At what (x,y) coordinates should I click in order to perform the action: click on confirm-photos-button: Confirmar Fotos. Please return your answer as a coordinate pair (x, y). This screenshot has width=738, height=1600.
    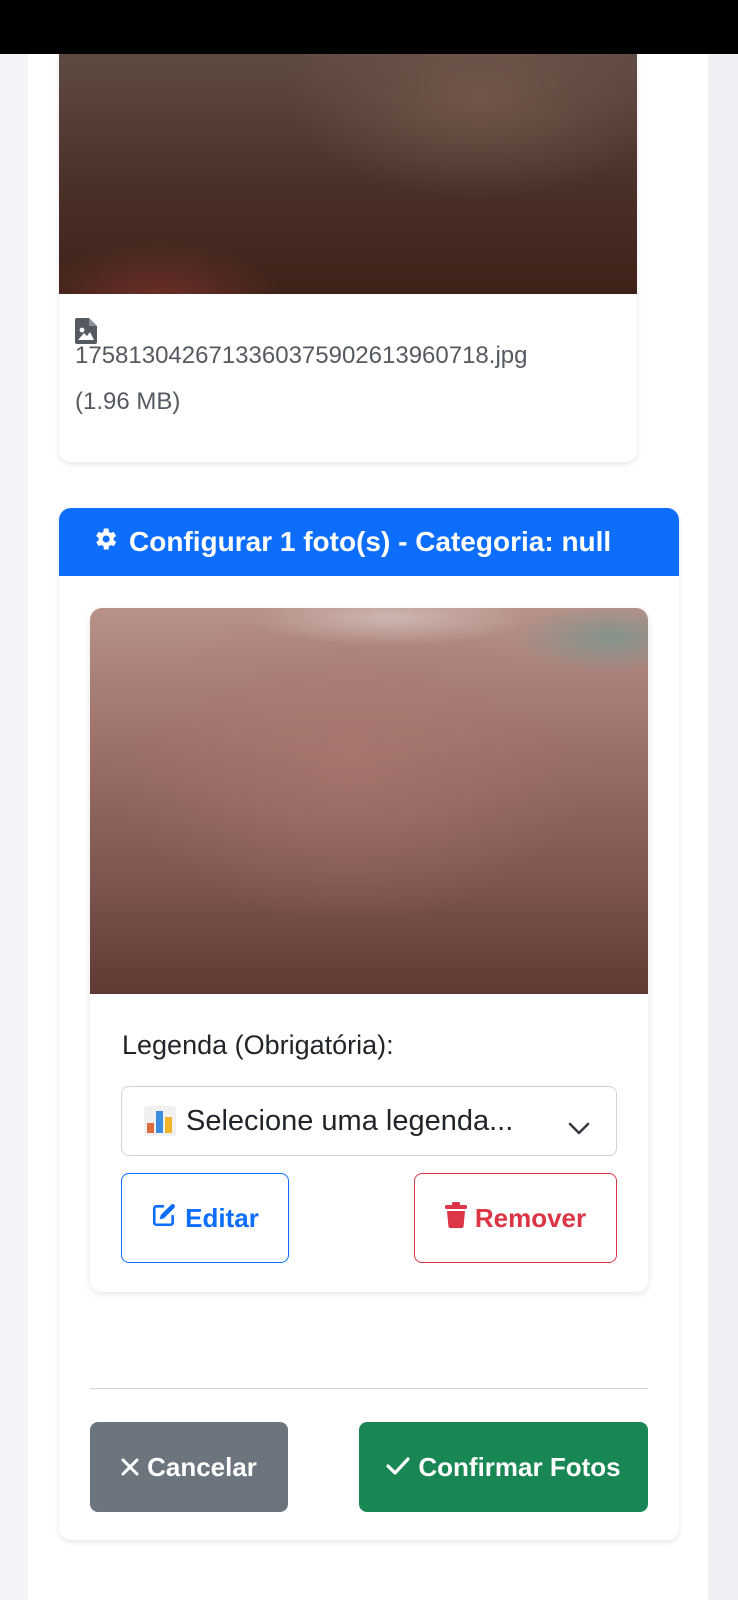
    Looking at the image, I should click on (503, 1467).